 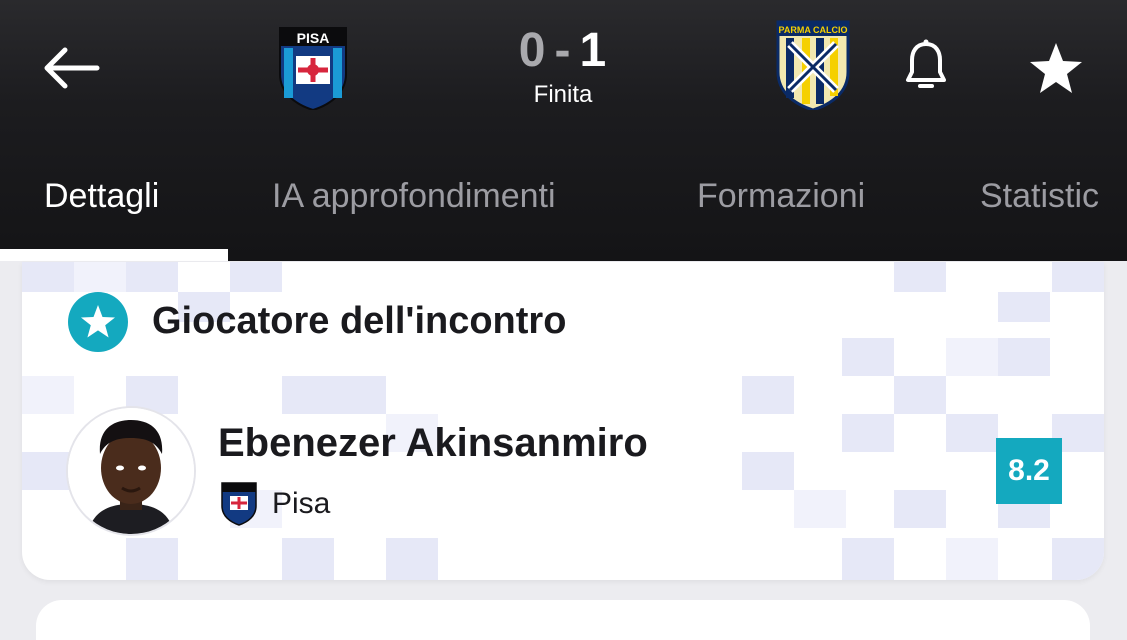 What do you see at coordinates (532, 50) in the screenshot?
I see `home-goals: 0` at bounding box center [532, 50].